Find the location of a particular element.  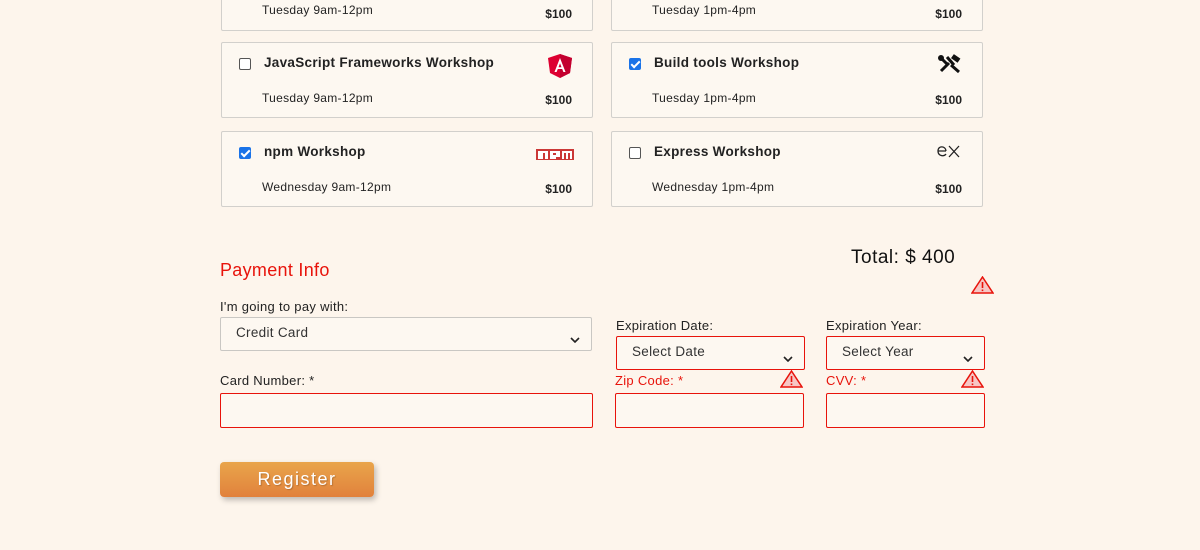

expiration-year-label: Expiration Year: is located at coordinates (874, 325).